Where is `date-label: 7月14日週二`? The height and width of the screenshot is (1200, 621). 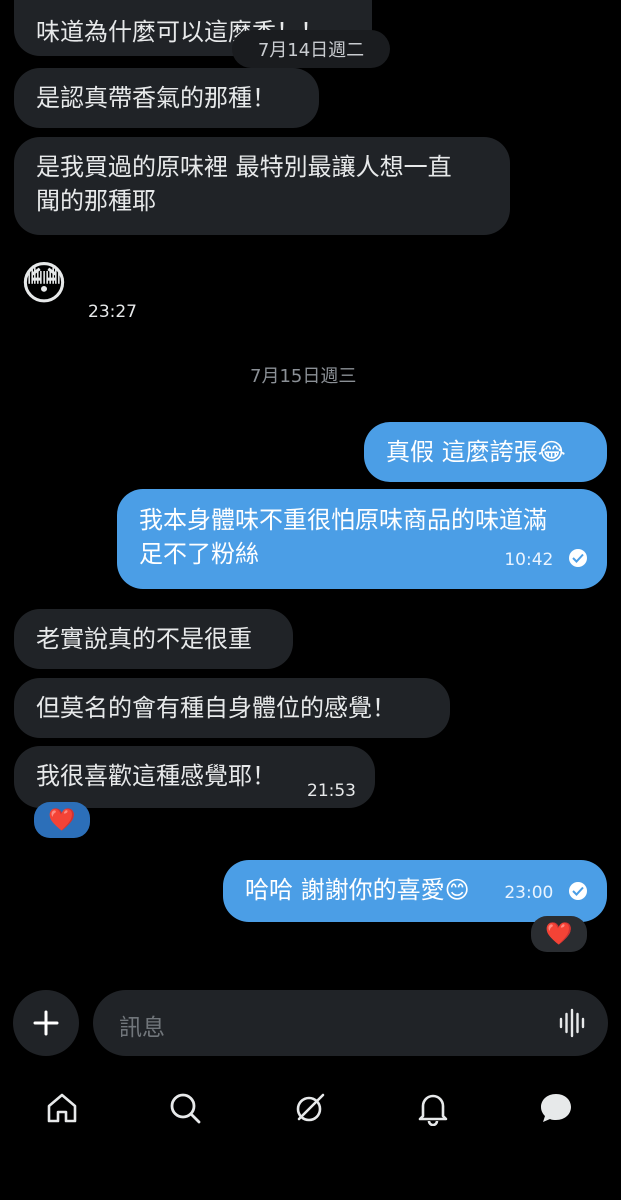 date-label: 7月14日週二 is located at coordinates (311, 50).